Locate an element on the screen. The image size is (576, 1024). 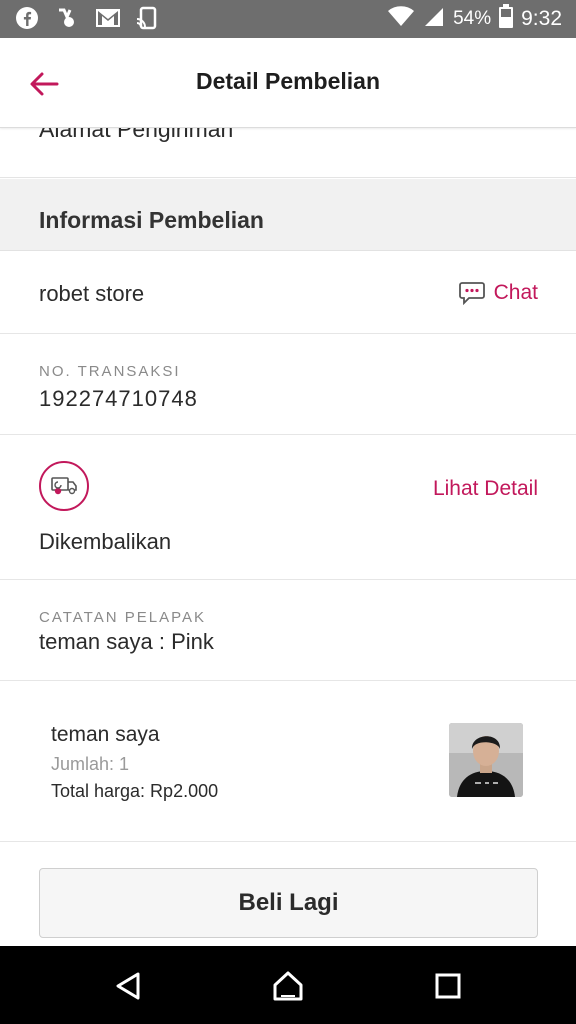
seller-note-label: CATATAN PELAPAK is located at coordinates (122, 617).